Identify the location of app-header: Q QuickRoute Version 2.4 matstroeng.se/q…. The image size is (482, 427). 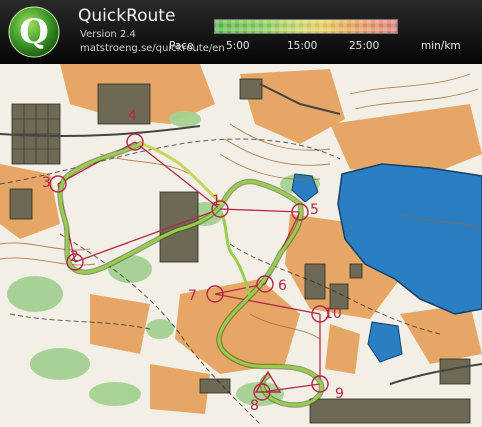
(241, 32).